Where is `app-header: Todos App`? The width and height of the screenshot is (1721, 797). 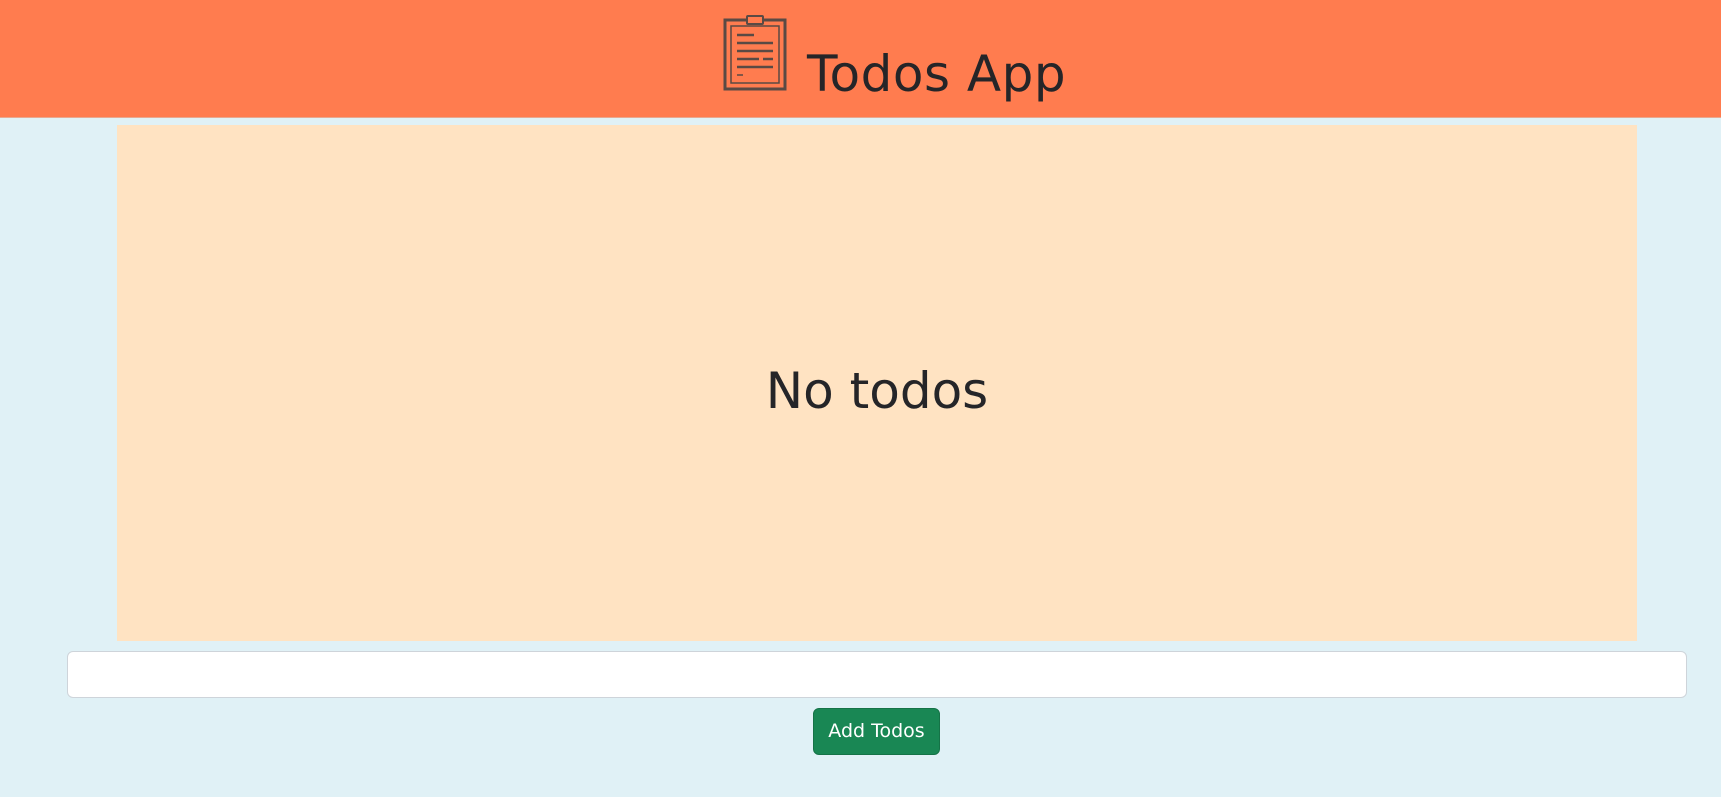 app-header: Todos App is located at coordinates (860, 59).